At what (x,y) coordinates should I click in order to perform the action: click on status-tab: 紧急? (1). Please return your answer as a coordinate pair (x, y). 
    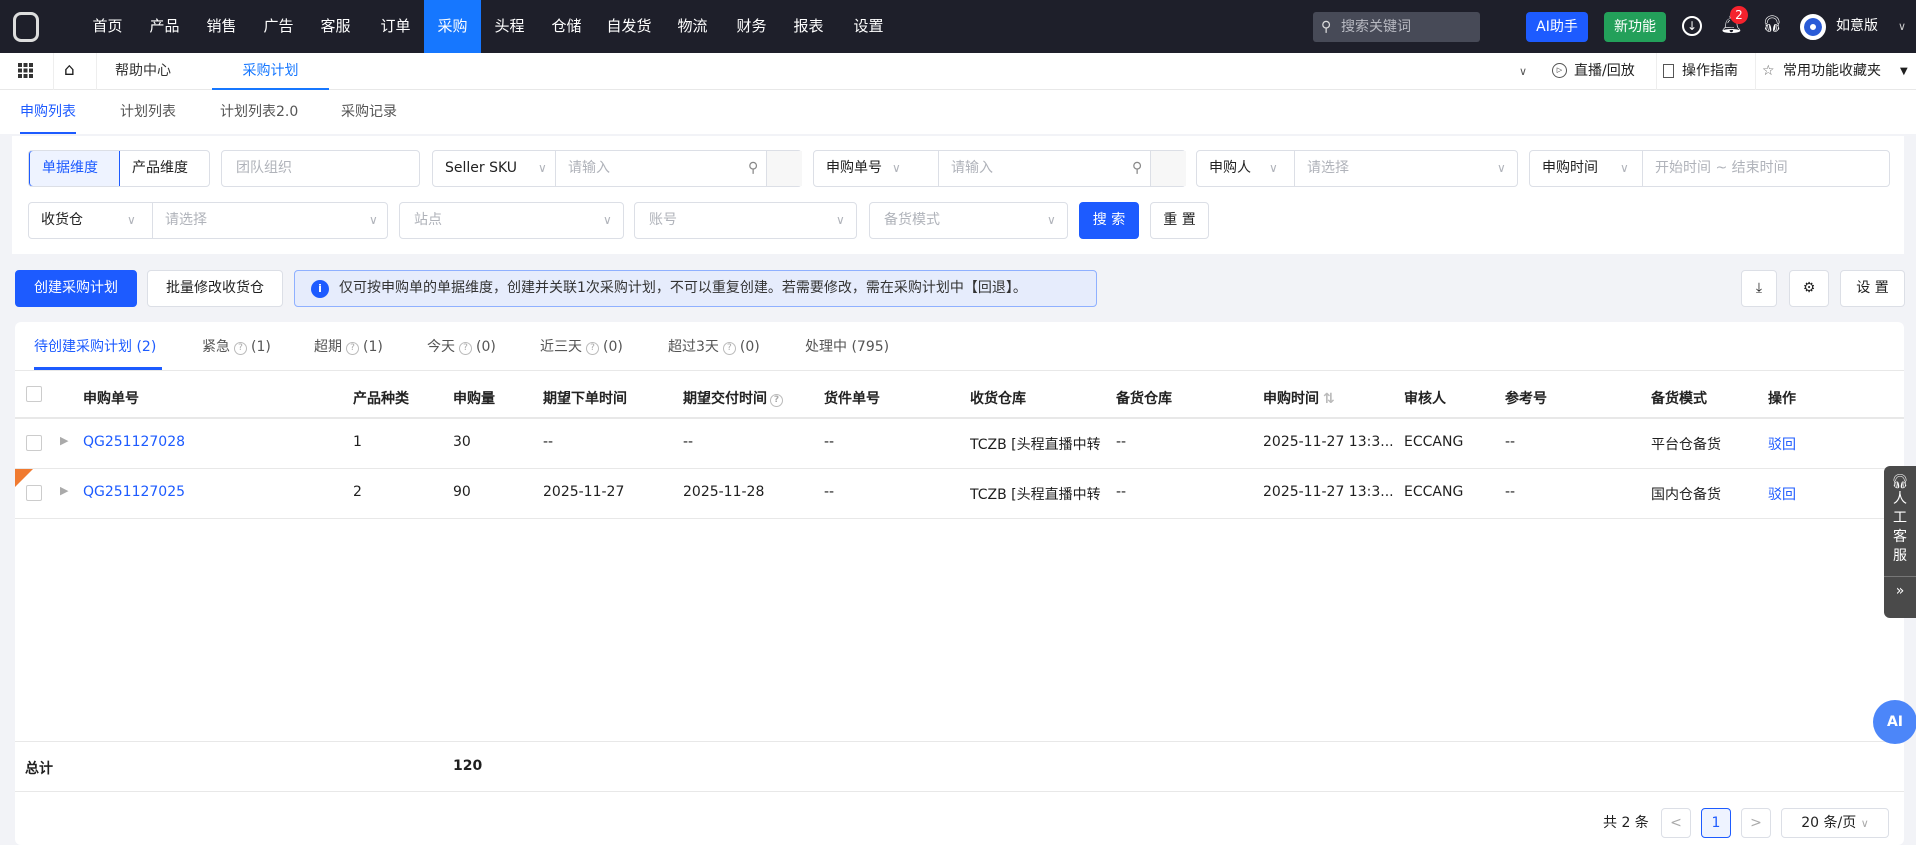
    Looking at the image, I should click on (236, 346).